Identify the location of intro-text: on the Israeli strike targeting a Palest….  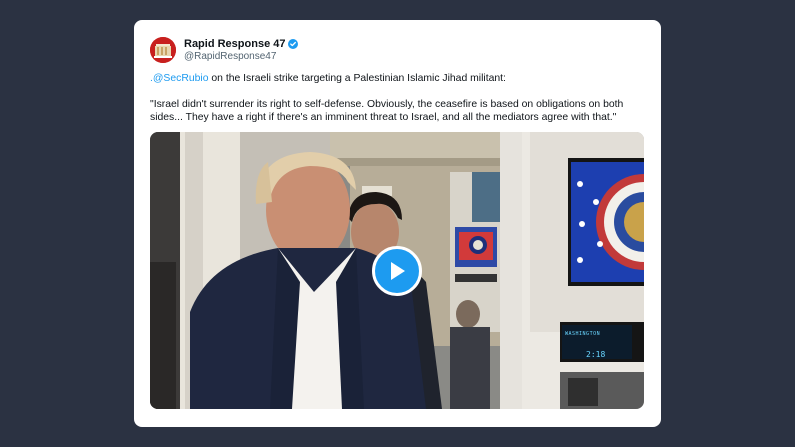
(357, 78).